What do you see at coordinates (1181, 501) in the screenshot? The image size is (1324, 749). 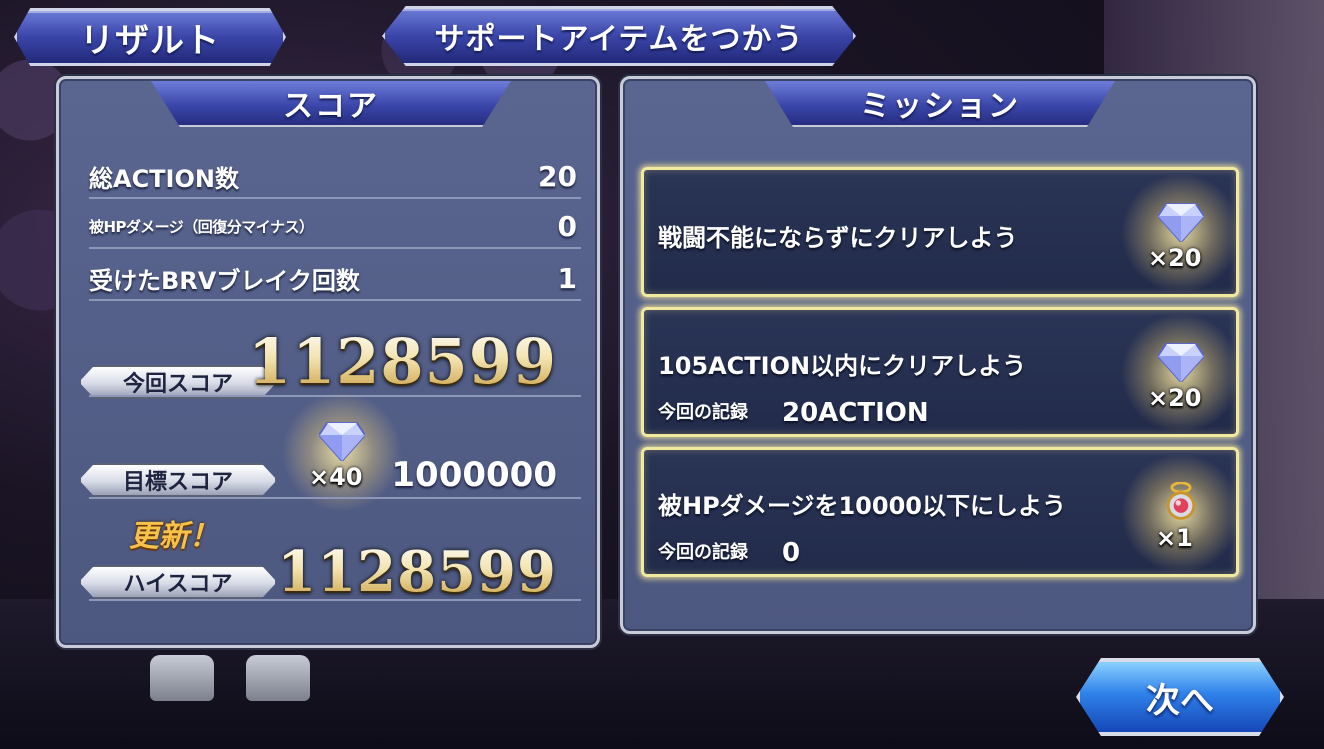 I see `crystal-amulet-icon` at bounding box center [1181, 501].